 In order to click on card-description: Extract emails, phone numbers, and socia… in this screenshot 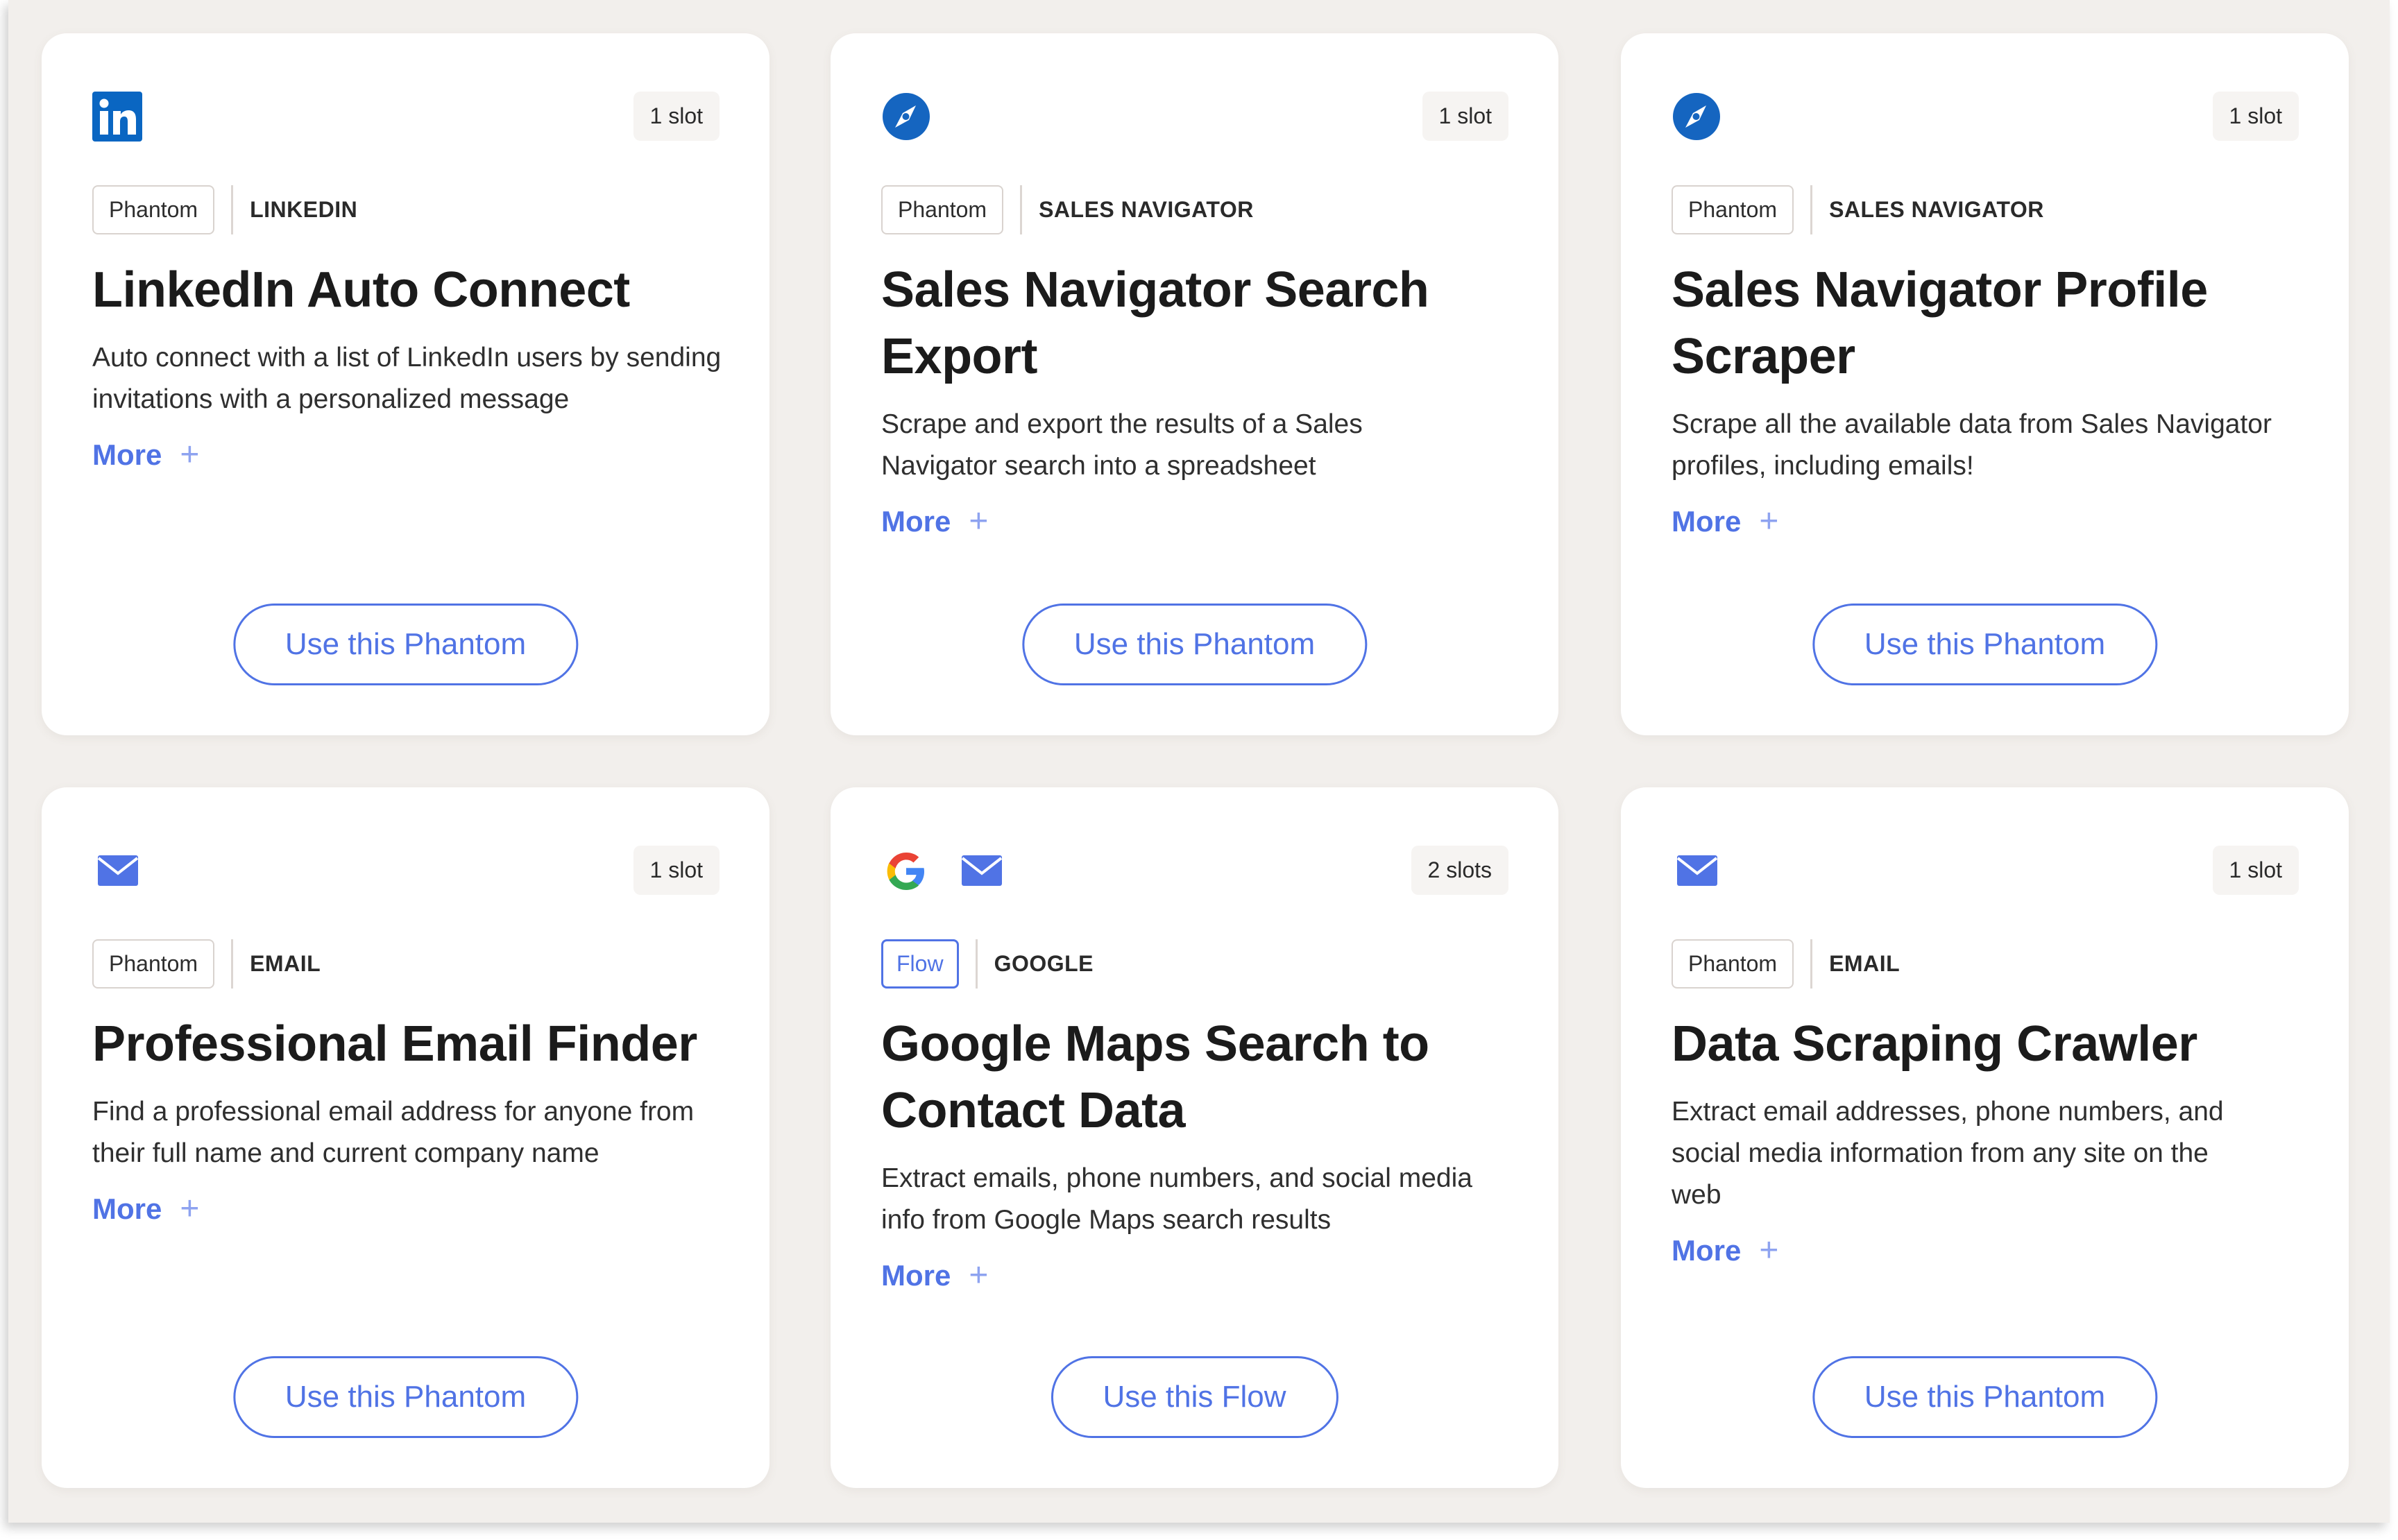, I will do `click(1176, 1199)`.